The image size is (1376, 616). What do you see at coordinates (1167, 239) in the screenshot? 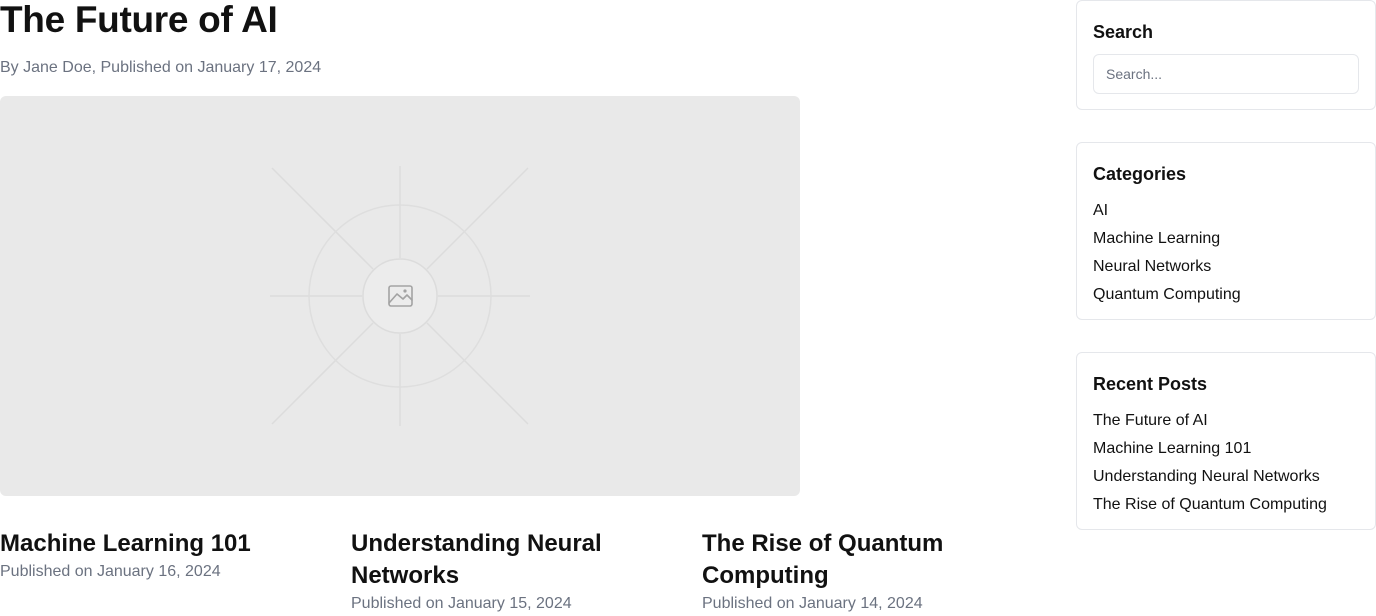
I see `category-link-machine-learning: Machine Learning` at bounding box center [1167, 239].